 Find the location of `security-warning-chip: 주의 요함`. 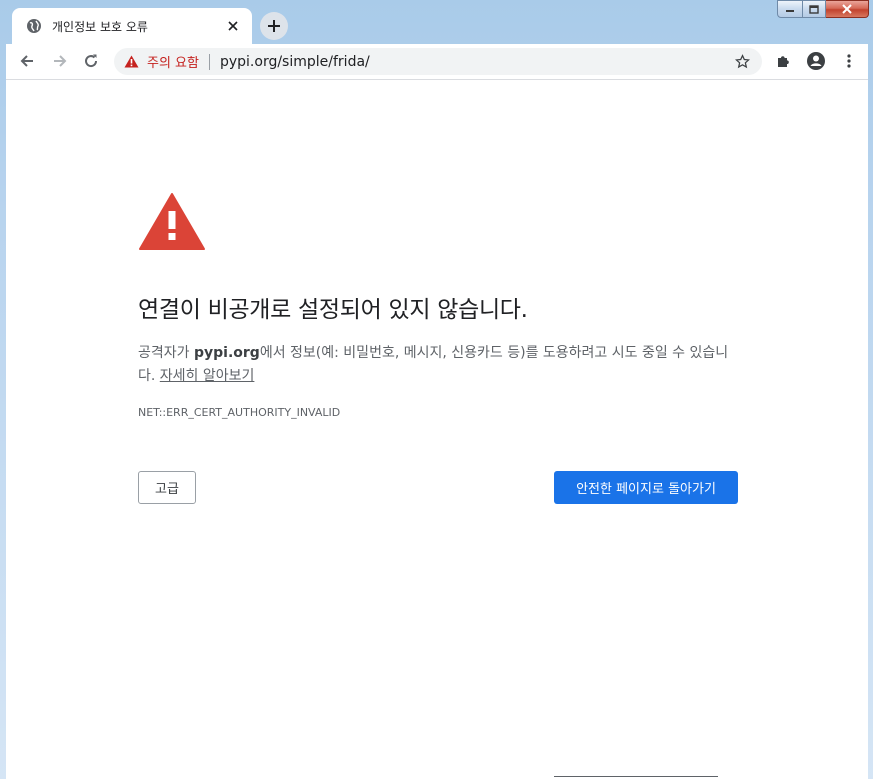

security-warning-chip: 주의 요함 is located at coordinates (161, 61).